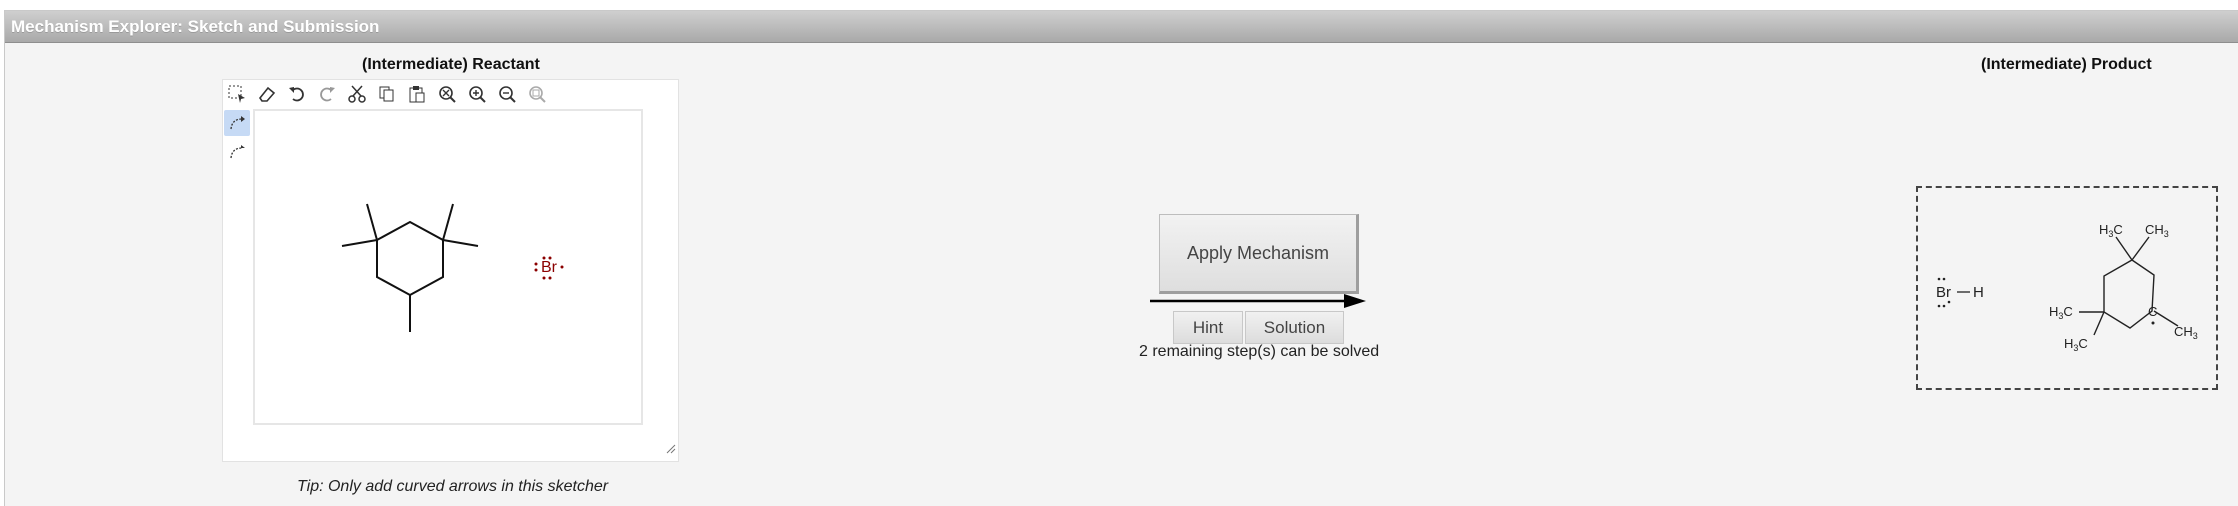  I want to click on select-icon, so click(237, 94).